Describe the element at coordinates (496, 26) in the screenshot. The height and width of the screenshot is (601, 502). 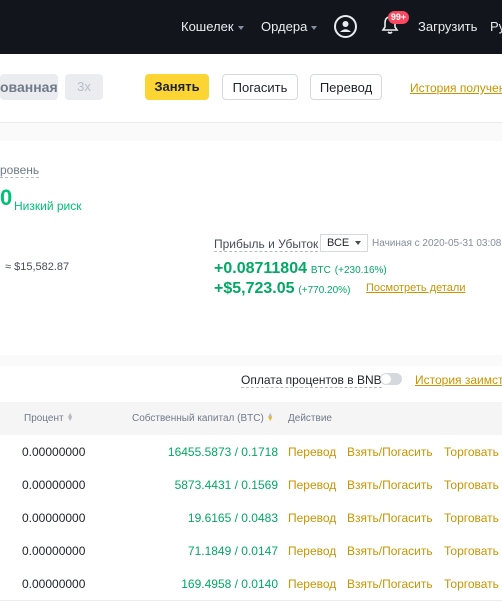
I see `nav-language-menu: Ру` at that location.